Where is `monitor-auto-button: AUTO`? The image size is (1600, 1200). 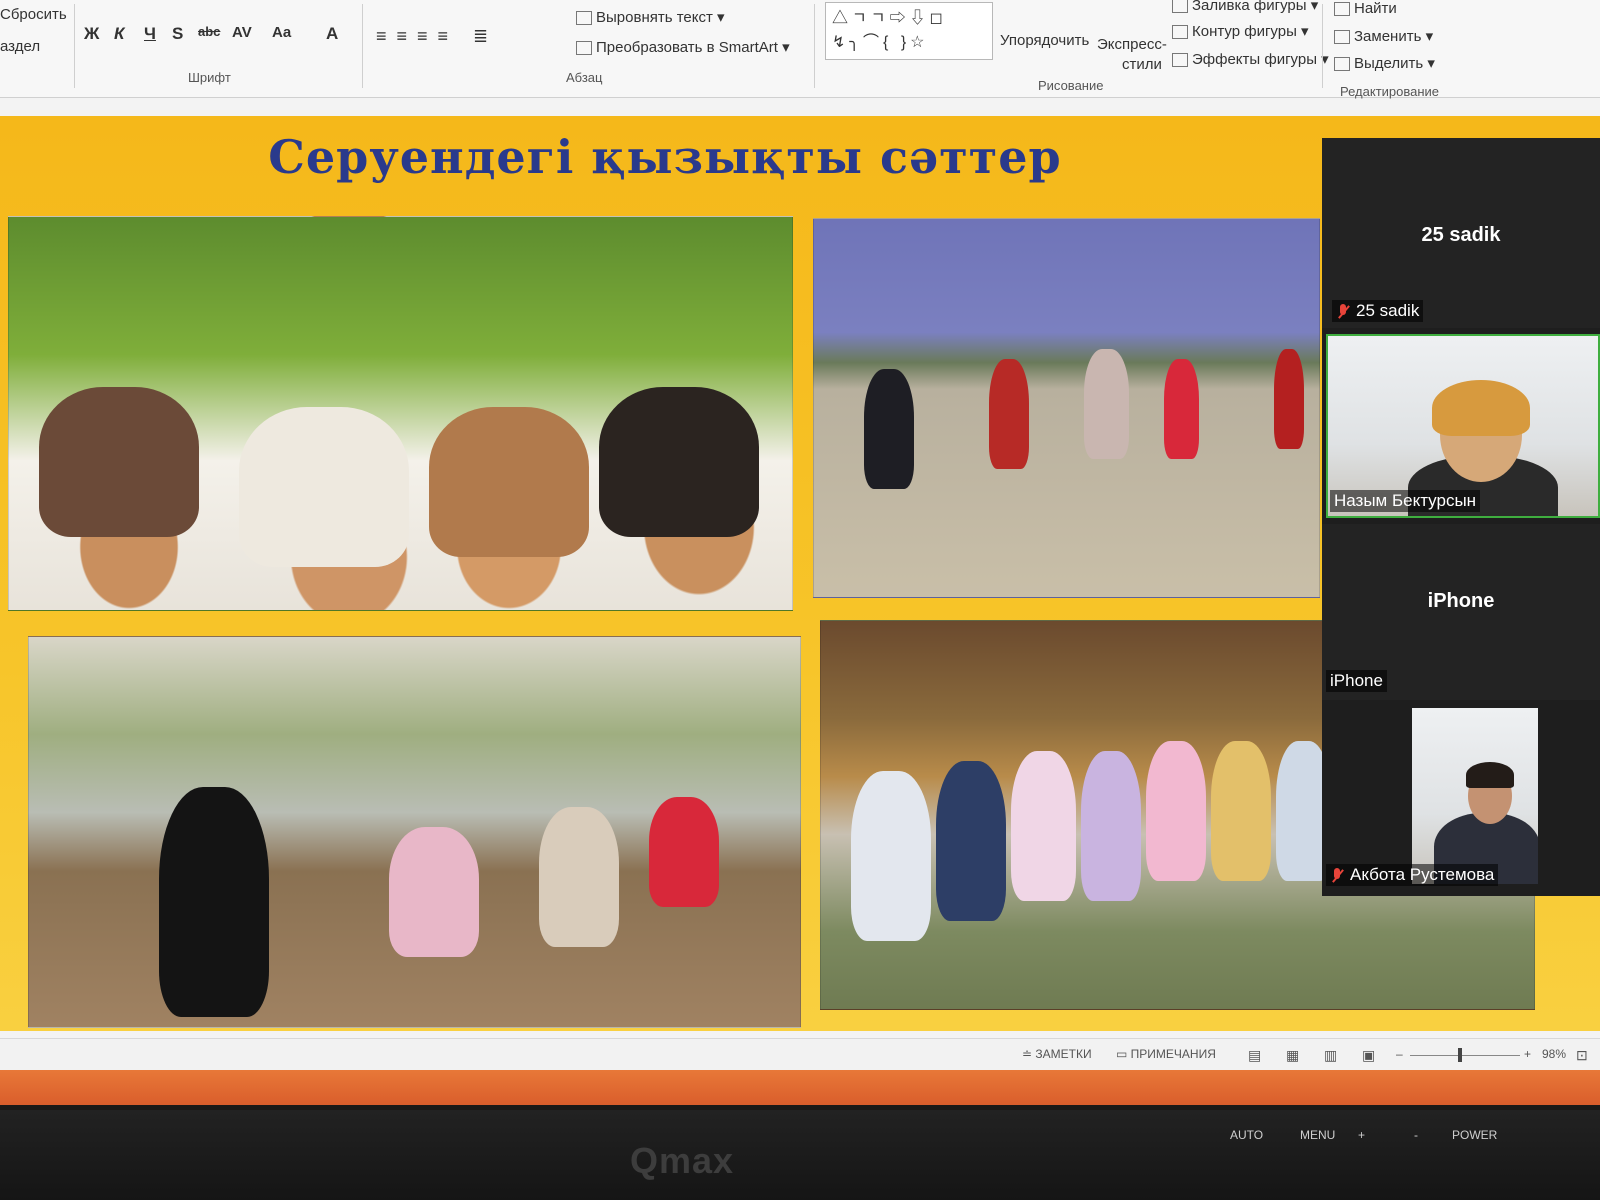
monitor-auto-button: AUTO is located at coordinates (1246, 1135).